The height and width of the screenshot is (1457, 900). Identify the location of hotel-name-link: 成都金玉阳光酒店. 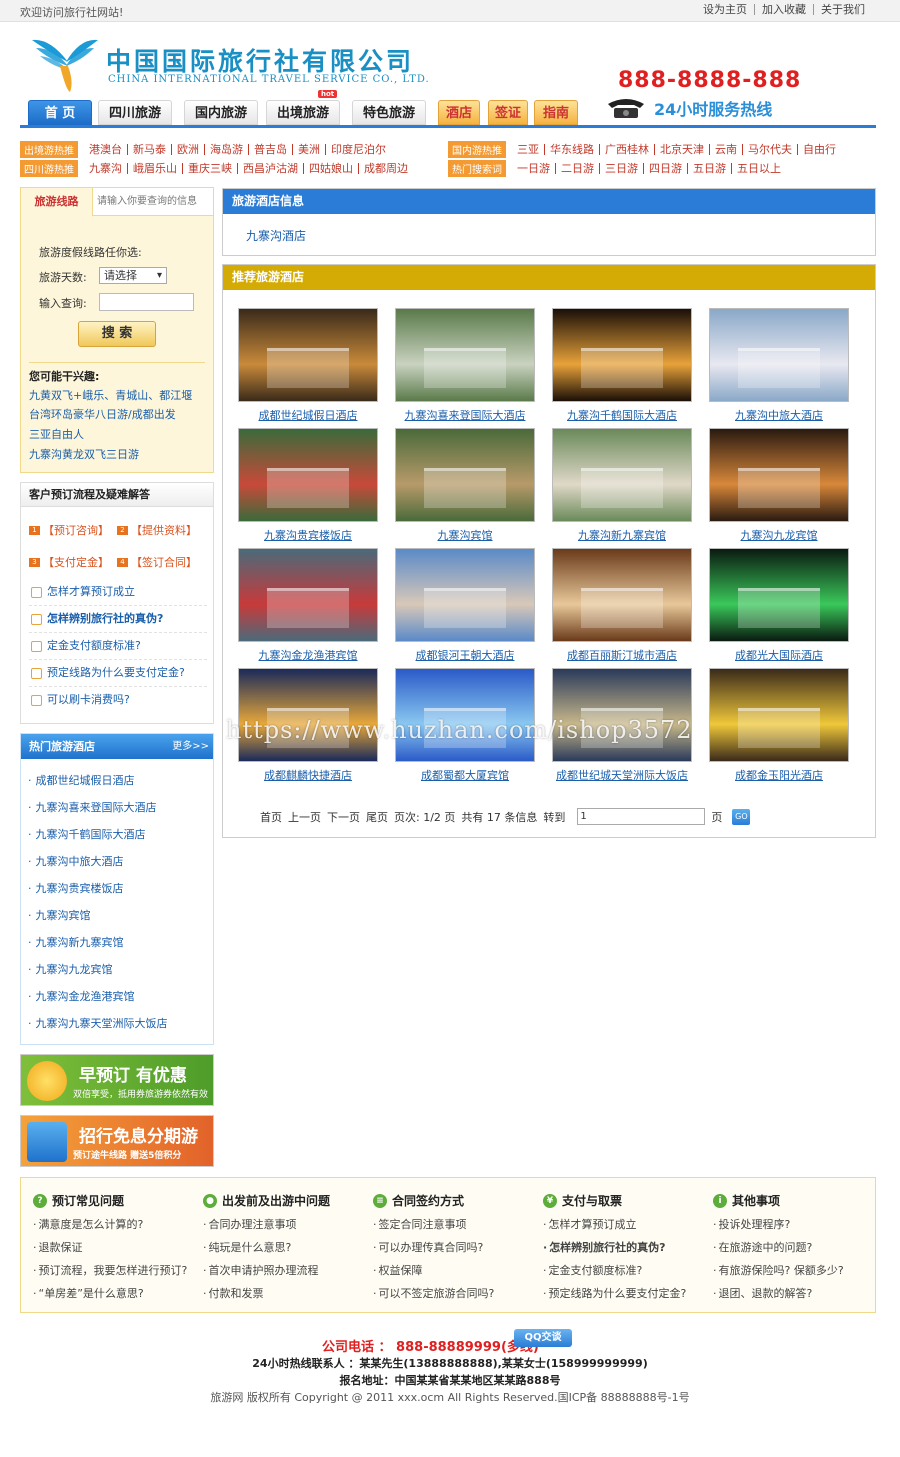
(779, 775).